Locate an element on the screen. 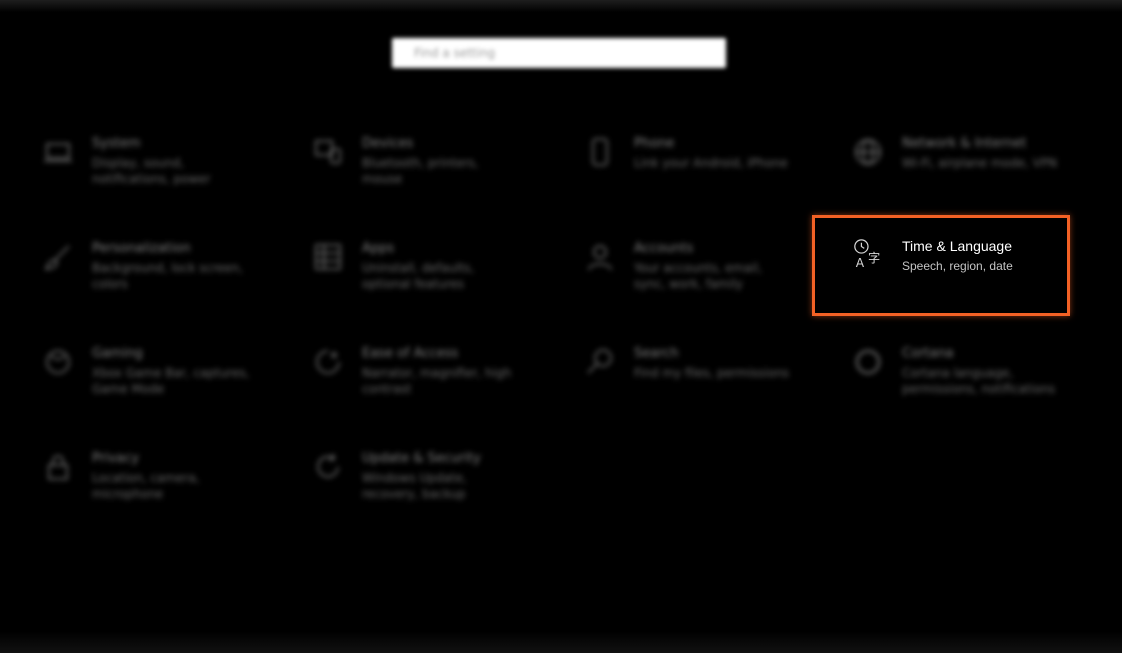 This screenshot has width=1122, height=653. laptop-icon is located at coordinates (58, 152).